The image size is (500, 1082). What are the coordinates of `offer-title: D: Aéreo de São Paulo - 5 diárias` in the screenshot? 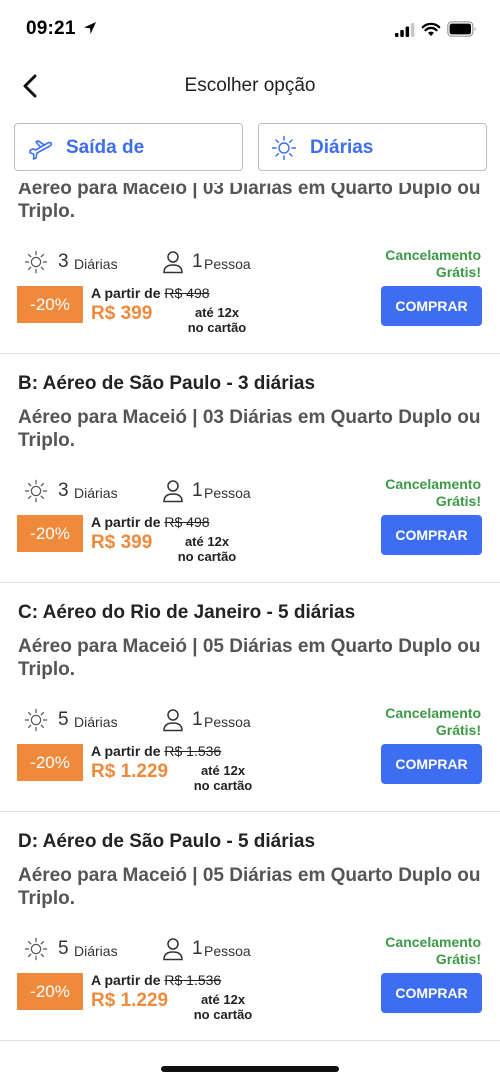 It's located at (167, 841).